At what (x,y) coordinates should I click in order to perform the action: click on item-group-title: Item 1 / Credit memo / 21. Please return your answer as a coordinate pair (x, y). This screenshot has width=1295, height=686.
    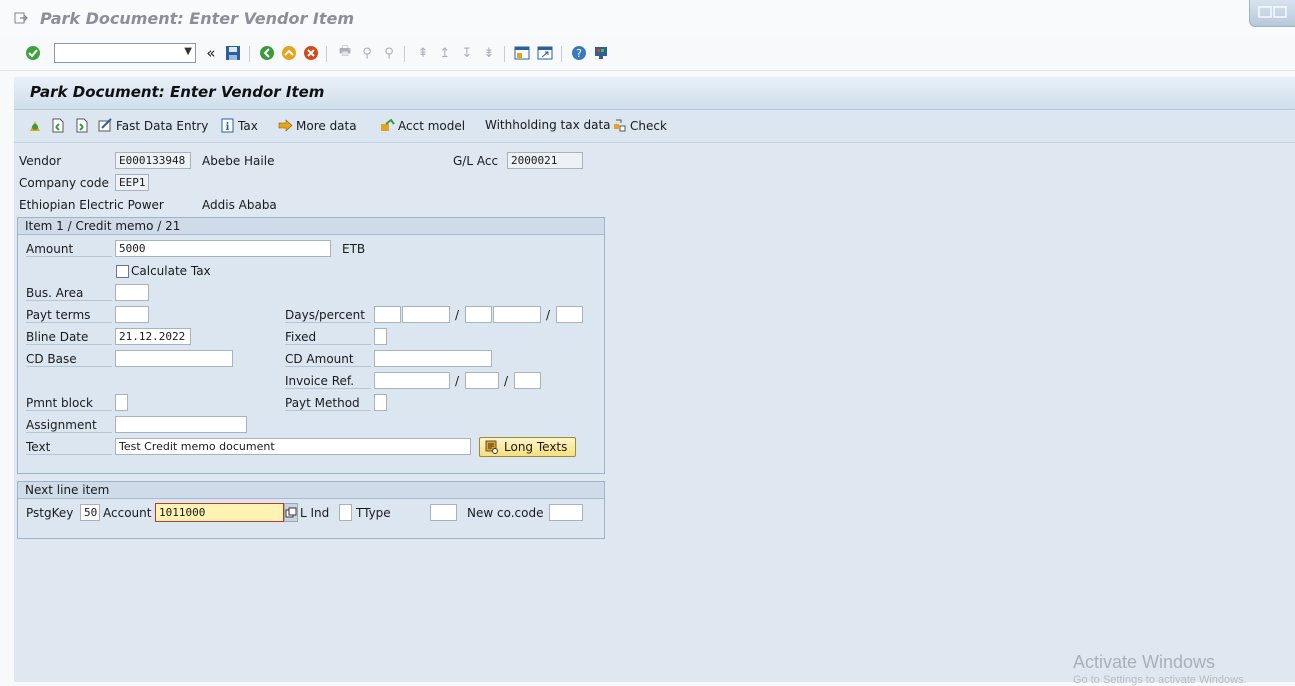
    Looking at the image, I should click on (103, 226).